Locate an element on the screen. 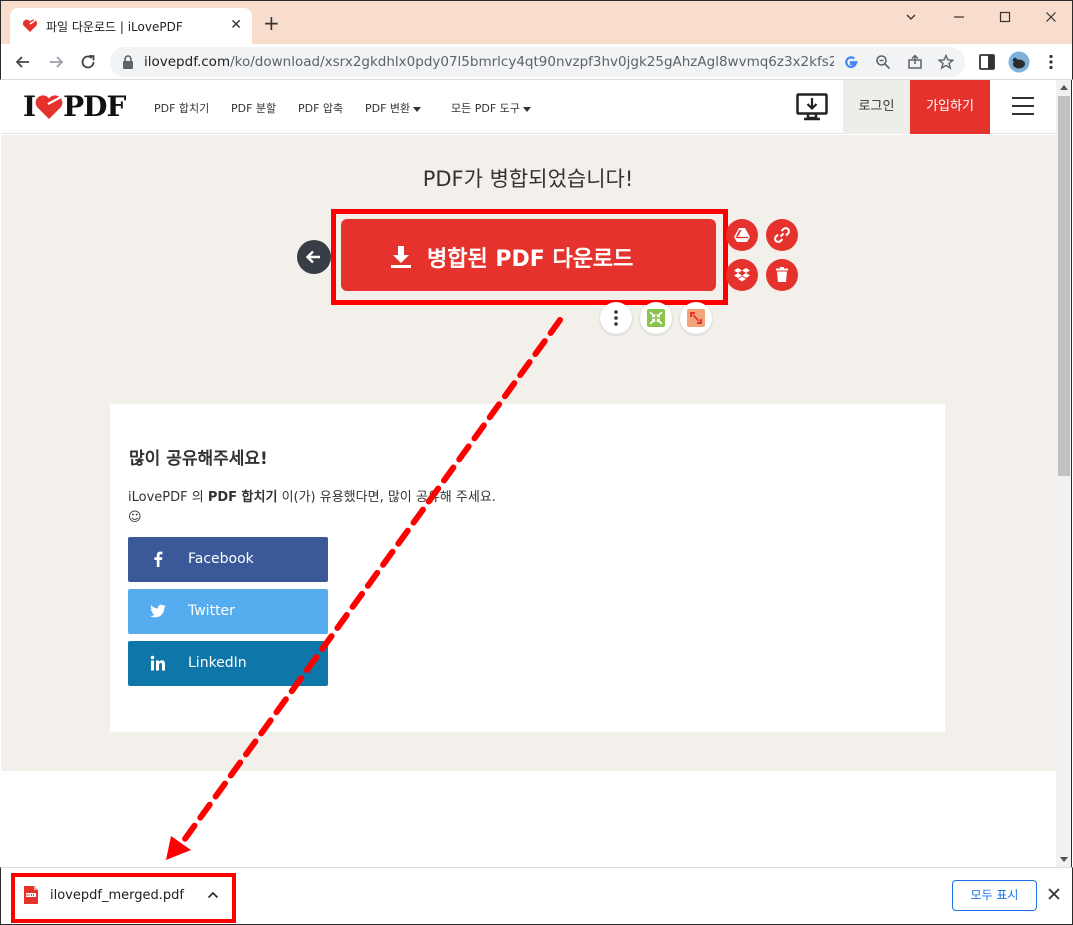 The width and height of the screenshot is (1073, 925). page-scrollbar is located at coordinates (1064, 473).